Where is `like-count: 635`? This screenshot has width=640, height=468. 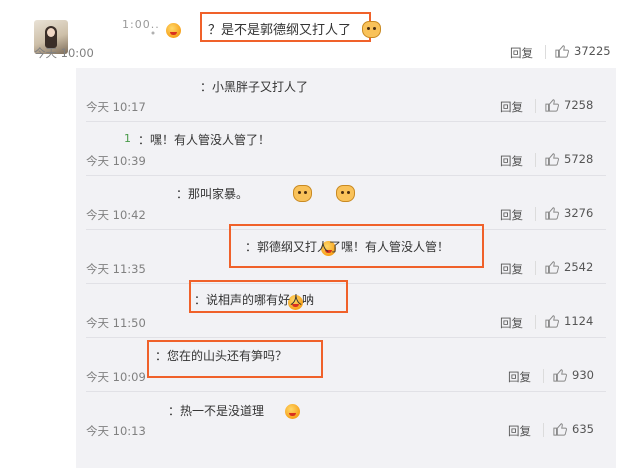 like-count: 635 is located at coordinates (583, 429).